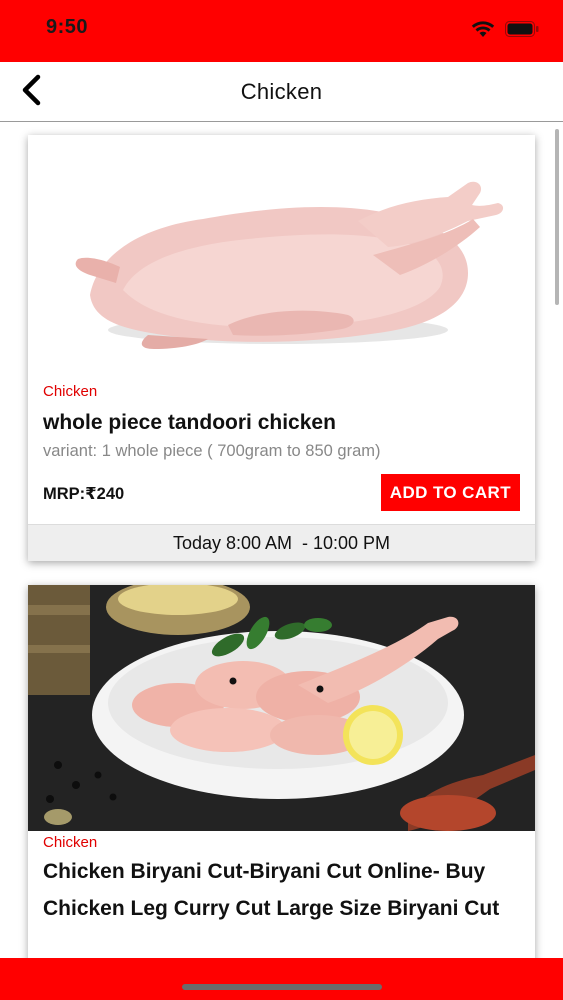 The width and height of the screenshot is (563, 1000). Describe the element at coordinates (67, 27) in the screenshot. I see `status-time: 9:50` at that location.